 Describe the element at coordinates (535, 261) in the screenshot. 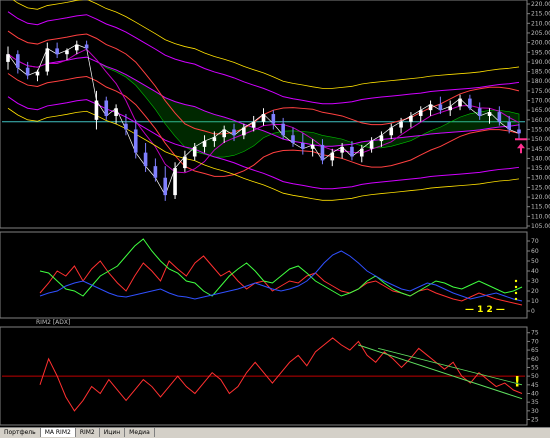

I see `indicator-tick-label: 50` at that location.